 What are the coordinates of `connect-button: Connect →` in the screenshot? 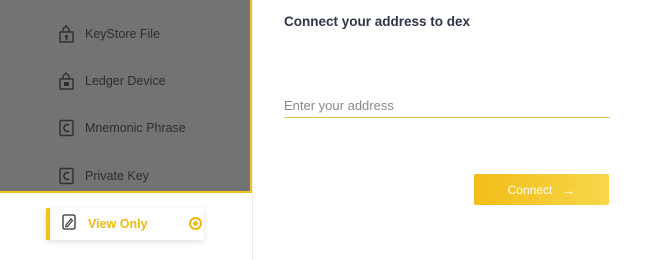 It's located at (541, 189).